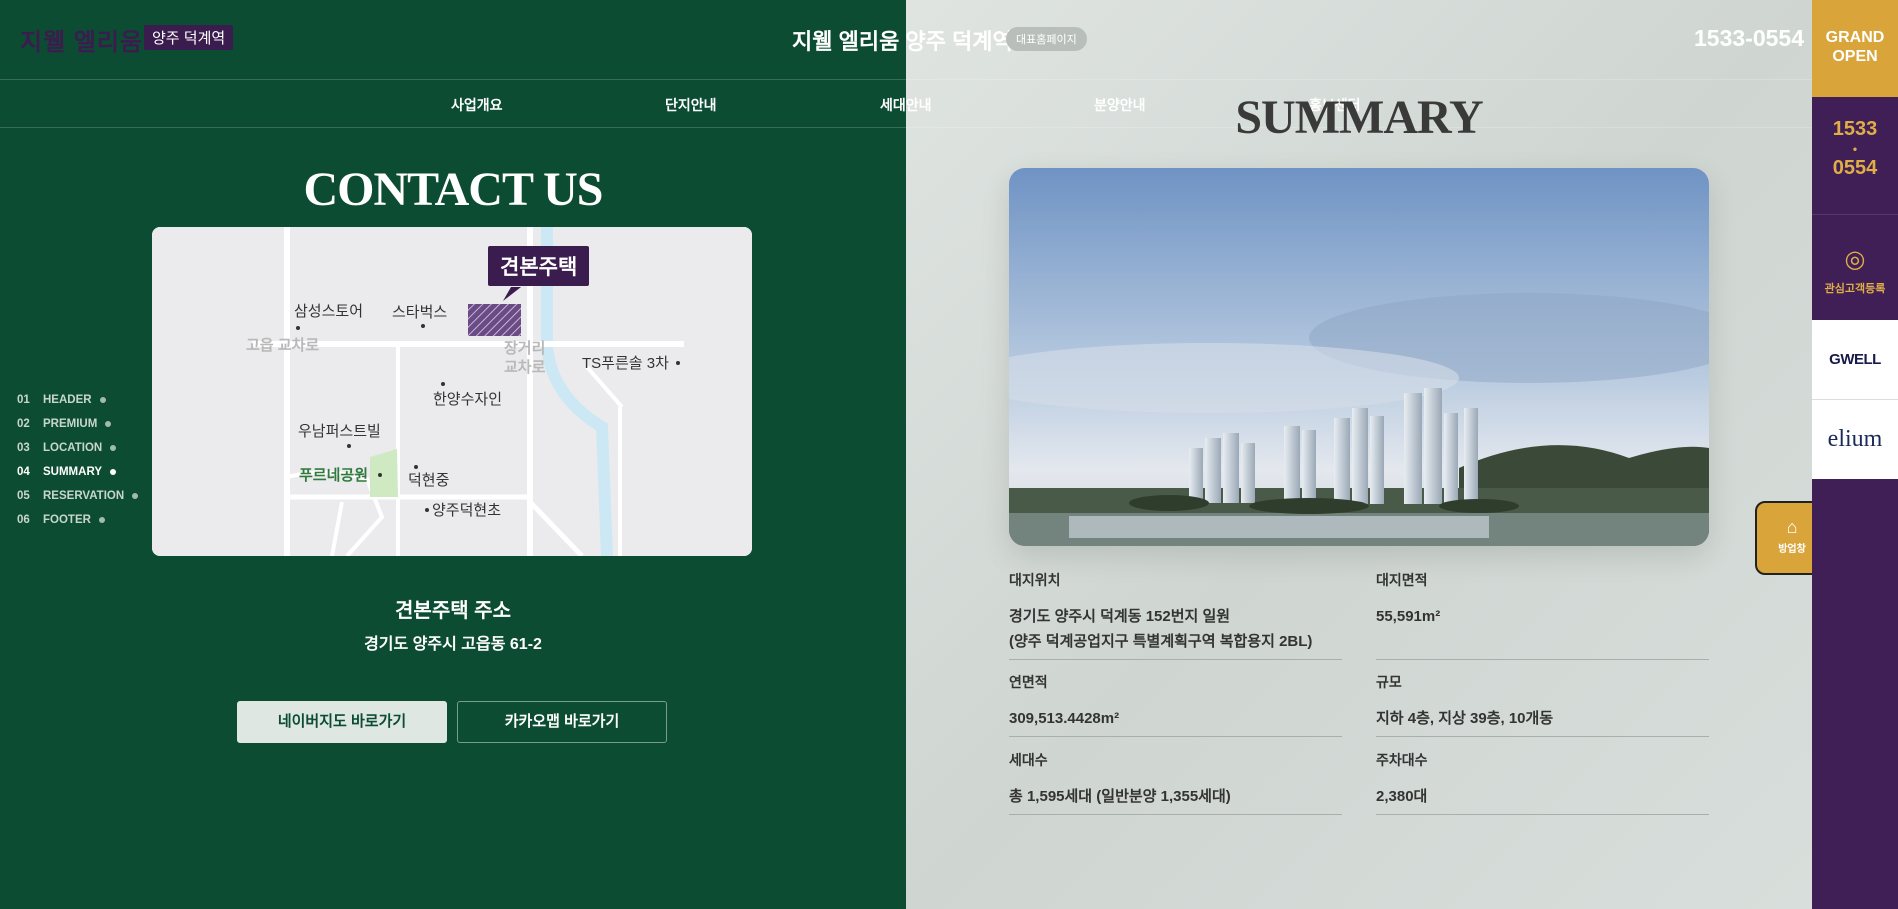 Image resolution: width=1898 pixels, height=909 pixels. I want to click on map-label-ts: TS푸른솔 3차, so click(625, 363).